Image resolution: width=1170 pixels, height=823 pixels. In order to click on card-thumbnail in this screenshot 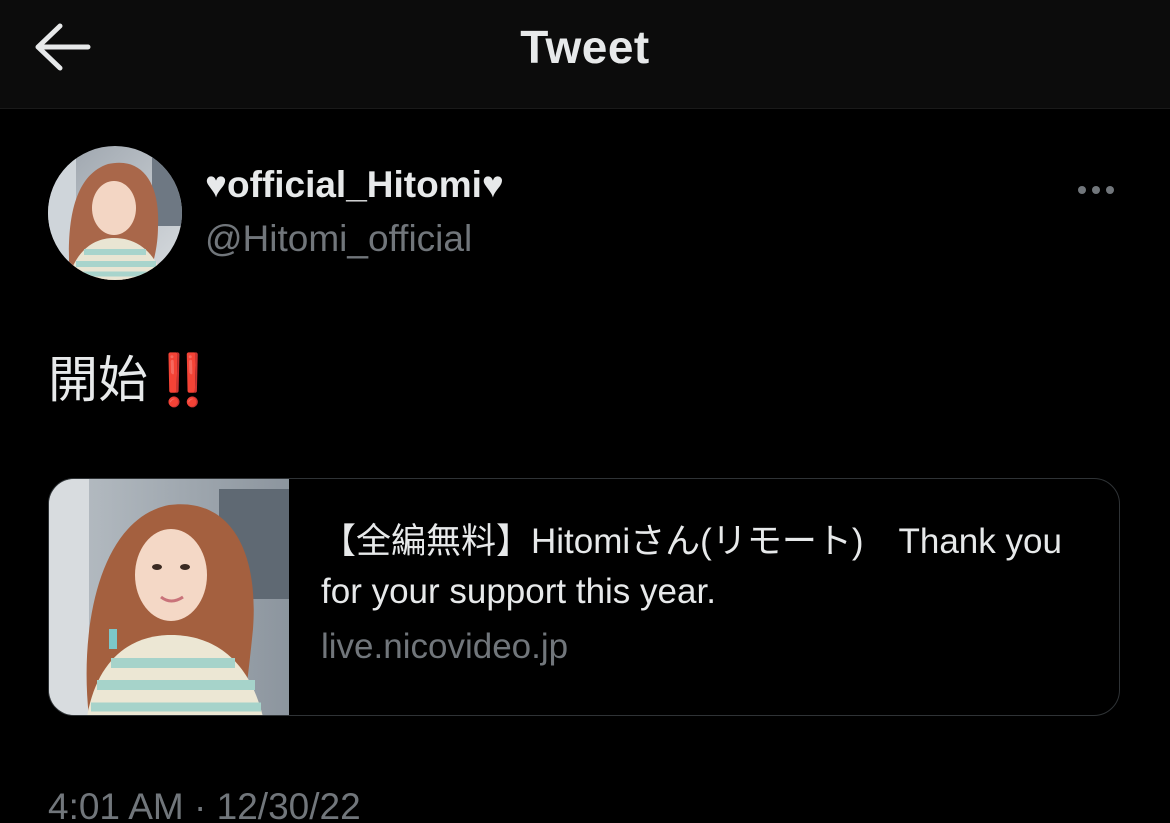, I will do `click(169, 597)`.